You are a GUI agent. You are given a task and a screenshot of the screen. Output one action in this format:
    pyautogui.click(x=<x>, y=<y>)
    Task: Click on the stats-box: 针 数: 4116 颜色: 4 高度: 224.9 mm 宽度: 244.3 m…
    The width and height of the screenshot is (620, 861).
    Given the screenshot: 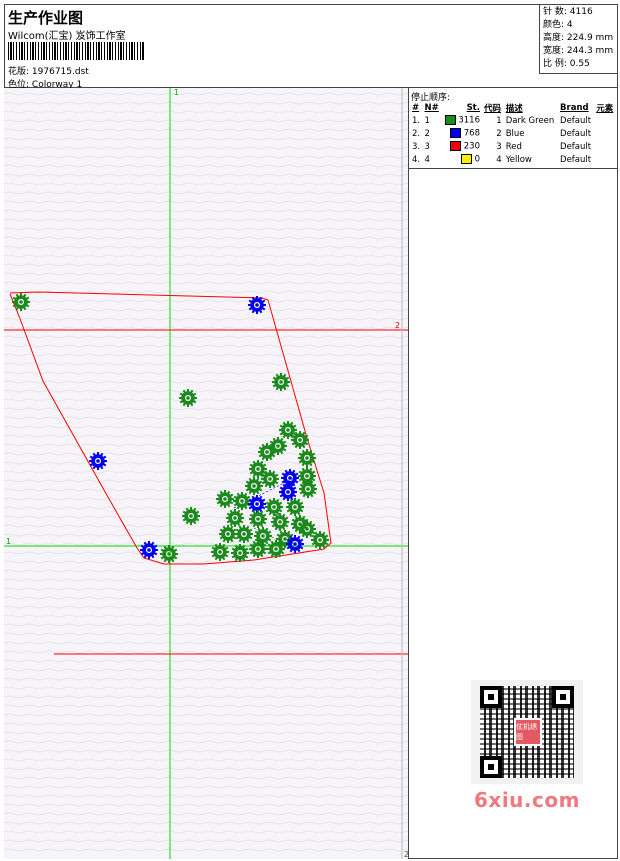 What is the action you would take?
    pyautogui.click(x=578, y=39)
    